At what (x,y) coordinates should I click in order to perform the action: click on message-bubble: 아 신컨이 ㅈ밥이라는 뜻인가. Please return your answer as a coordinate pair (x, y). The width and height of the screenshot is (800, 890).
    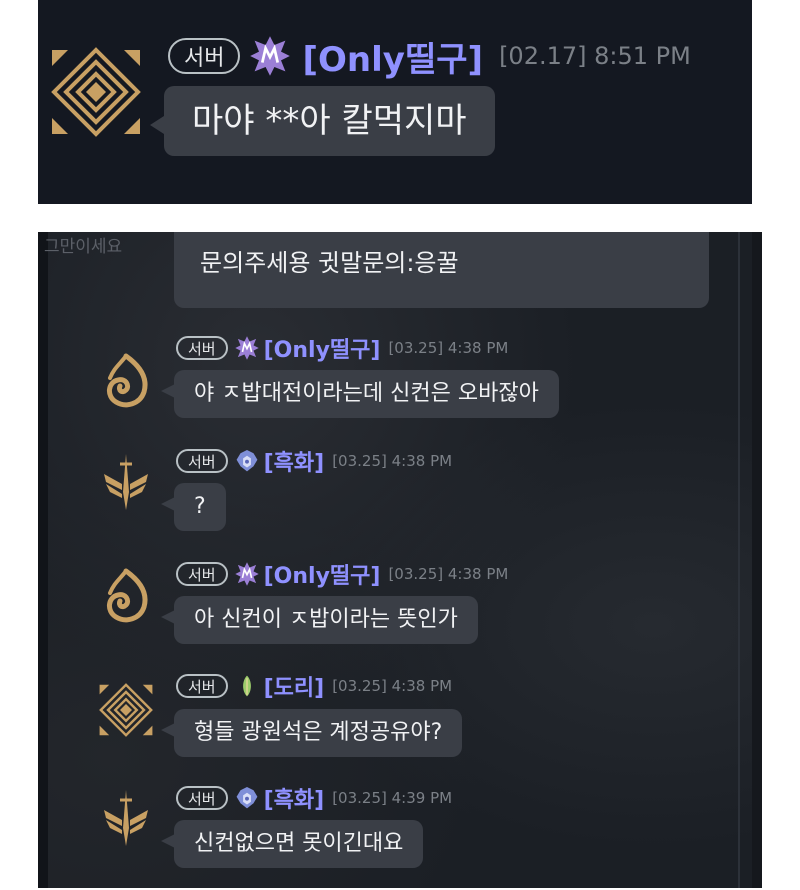
    Looking at the image, I should click on (319, 620).